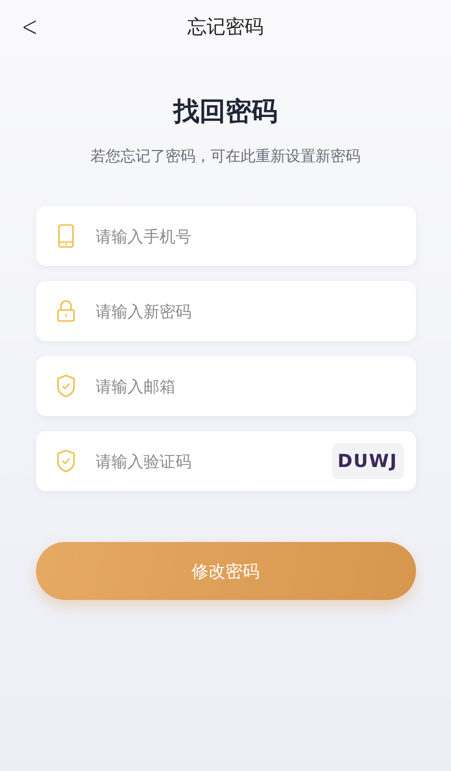 The width and height of the screenshot is (451, 771). I want to click on text-input: 请输入新密码, so click(249, 311).